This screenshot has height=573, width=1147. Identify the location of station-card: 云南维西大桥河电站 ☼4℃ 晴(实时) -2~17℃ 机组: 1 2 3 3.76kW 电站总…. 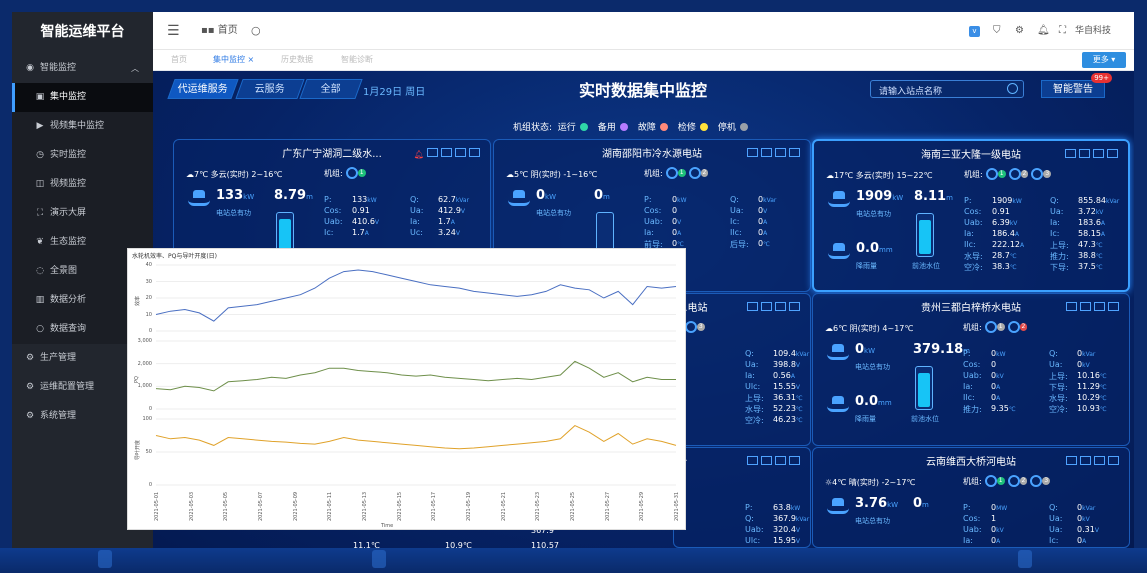
(971, 497).